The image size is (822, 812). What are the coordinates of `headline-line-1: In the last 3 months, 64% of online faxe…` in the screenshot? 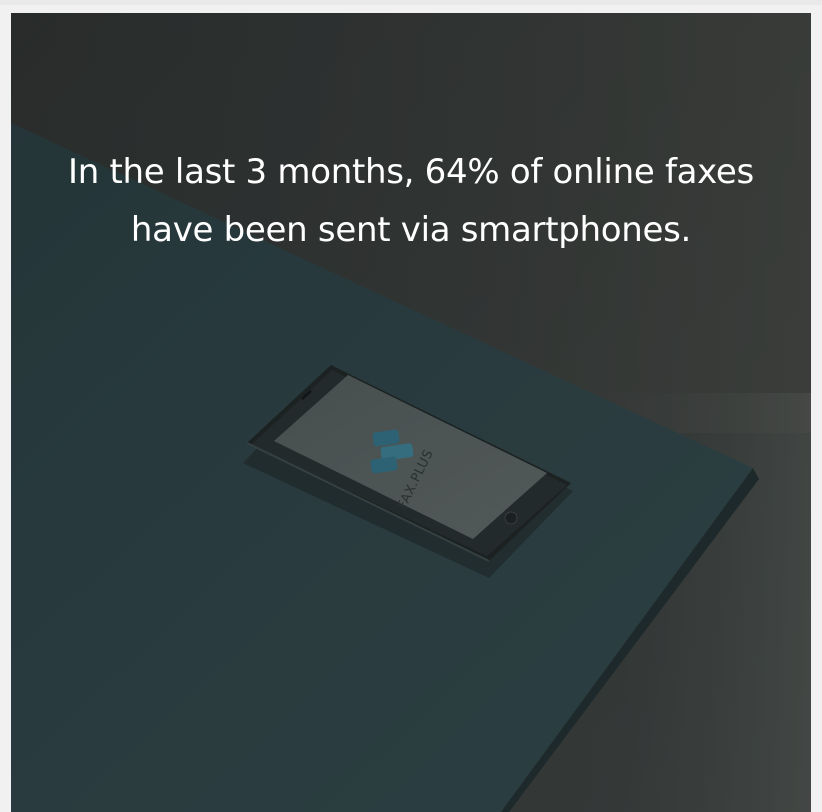 It's located at (411, 172).